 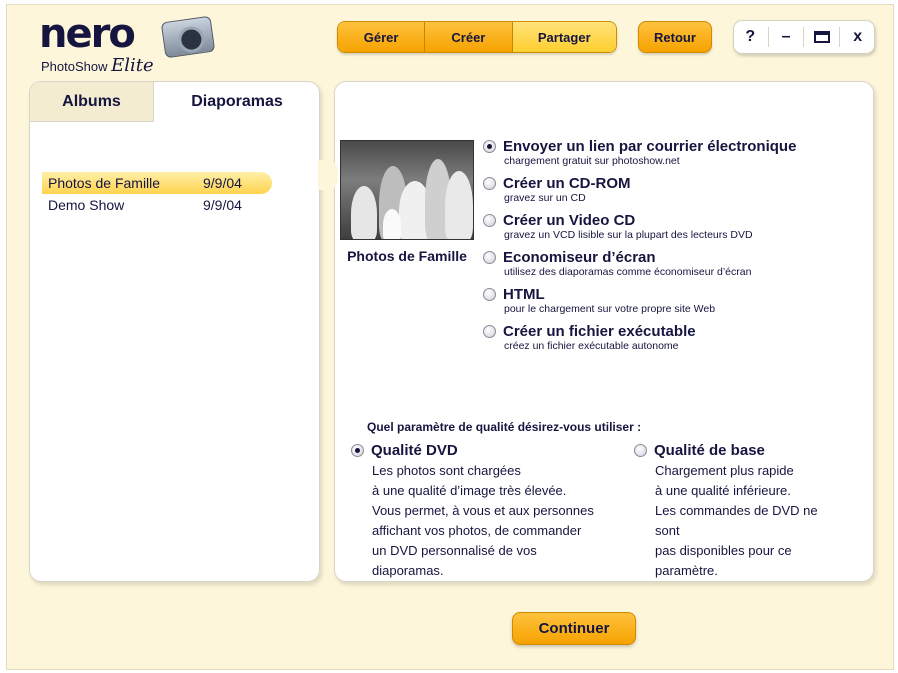 What do you see at coordinates (574, 628) in the screenshot?
I see `continue-button: Continuer` at bounding box center [574, 628].